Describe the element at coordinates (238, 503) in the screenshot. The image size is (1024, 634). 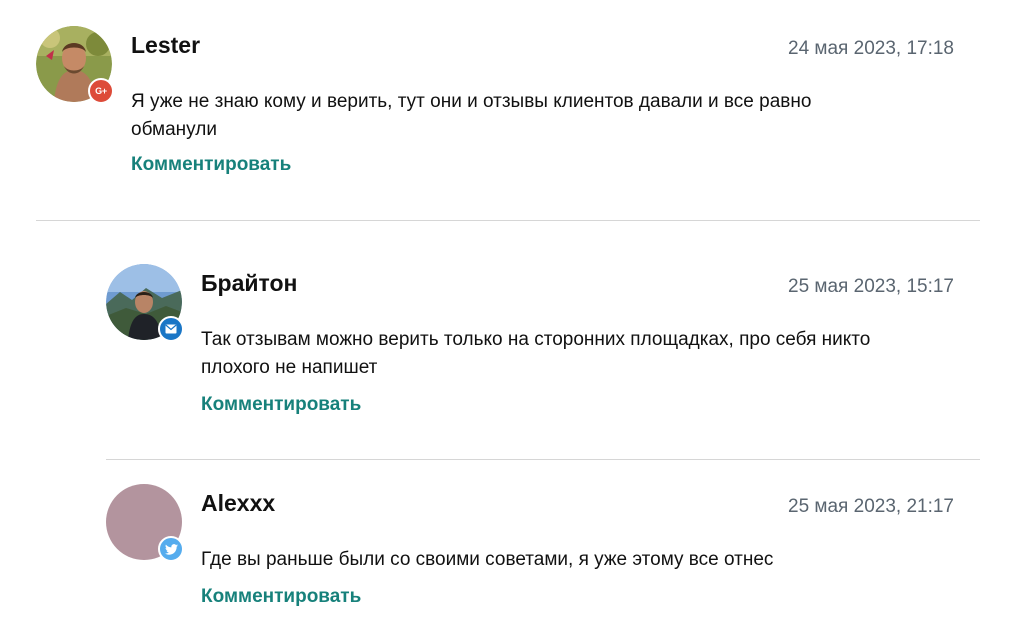
I see `comment-author: Alexxx` at that location.